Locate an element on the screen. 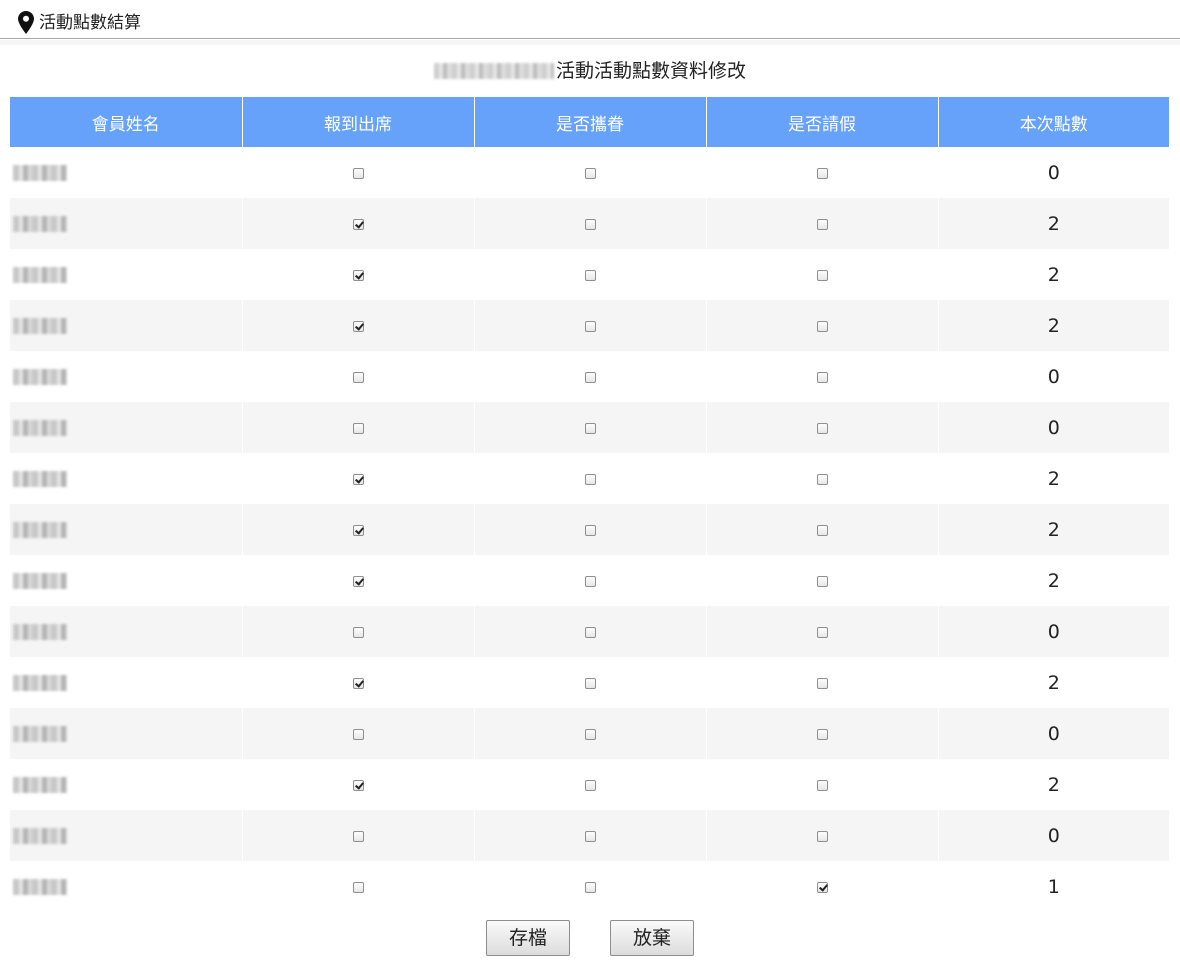  table-header-row: 會員姓名 報到出席 是否攜眷 是否請假 本次點數 is located at coordinates (589, 122).